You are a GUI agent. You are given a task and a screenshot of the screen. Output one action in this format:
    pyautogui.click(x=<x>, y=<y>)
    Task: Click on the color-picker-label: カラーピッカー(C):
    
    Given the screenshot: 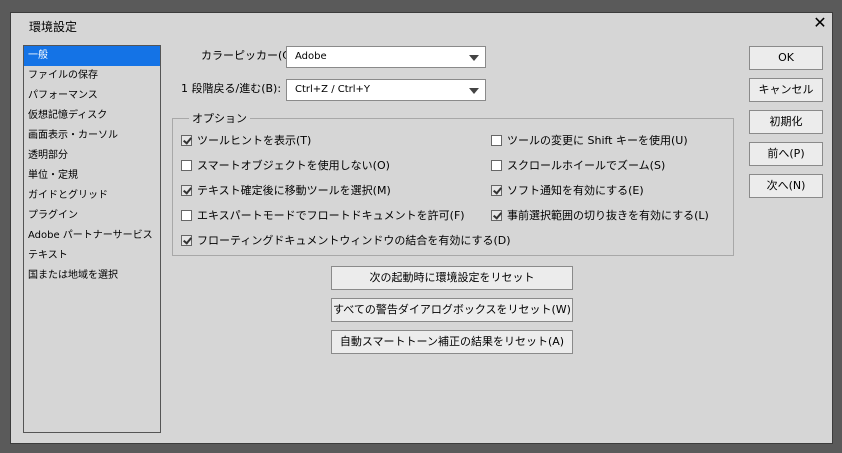 What is the action you would take?
    pyautogui.click(x=249, y=55)
    